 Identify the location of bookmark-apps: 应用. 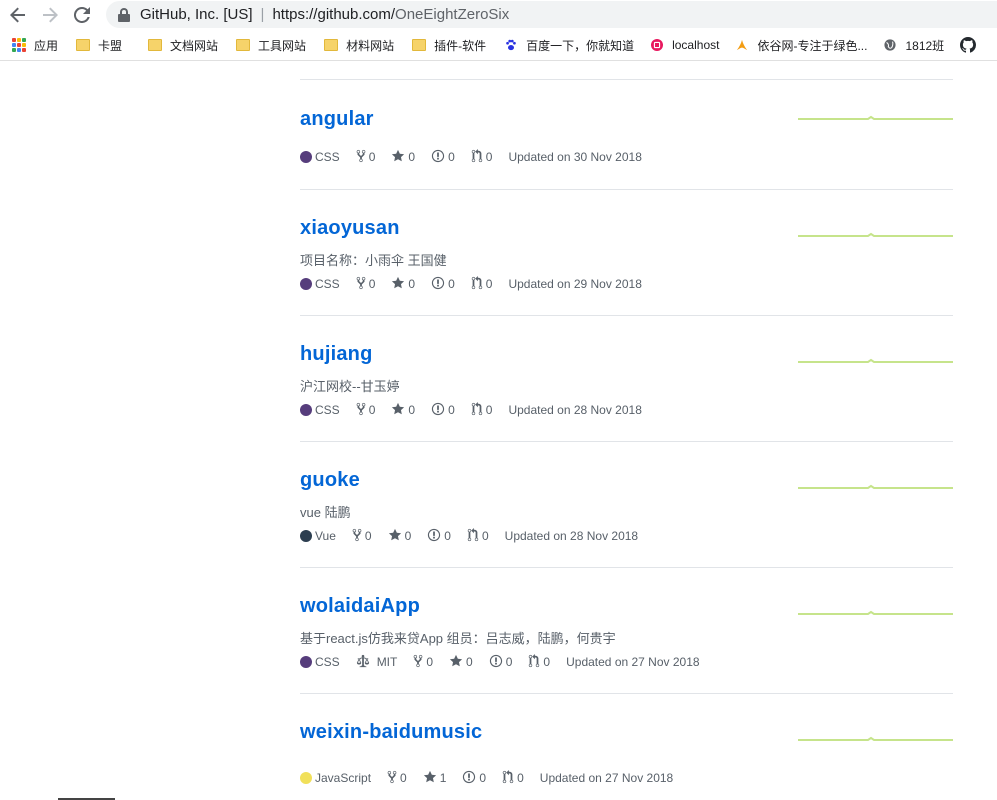
(35, 45).